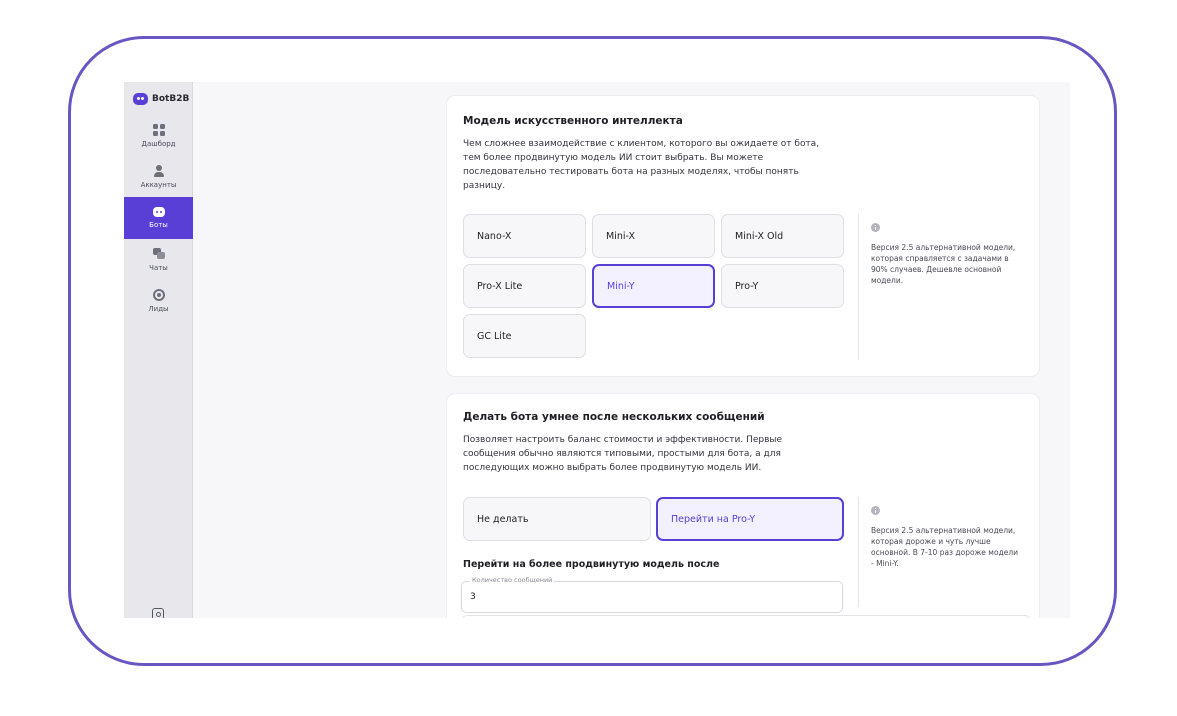  What do you see at coordinates (573, 121) in the screenshot?
I see `section-title: Модель искусственного интеллекта` at bounding box center [573, 121].